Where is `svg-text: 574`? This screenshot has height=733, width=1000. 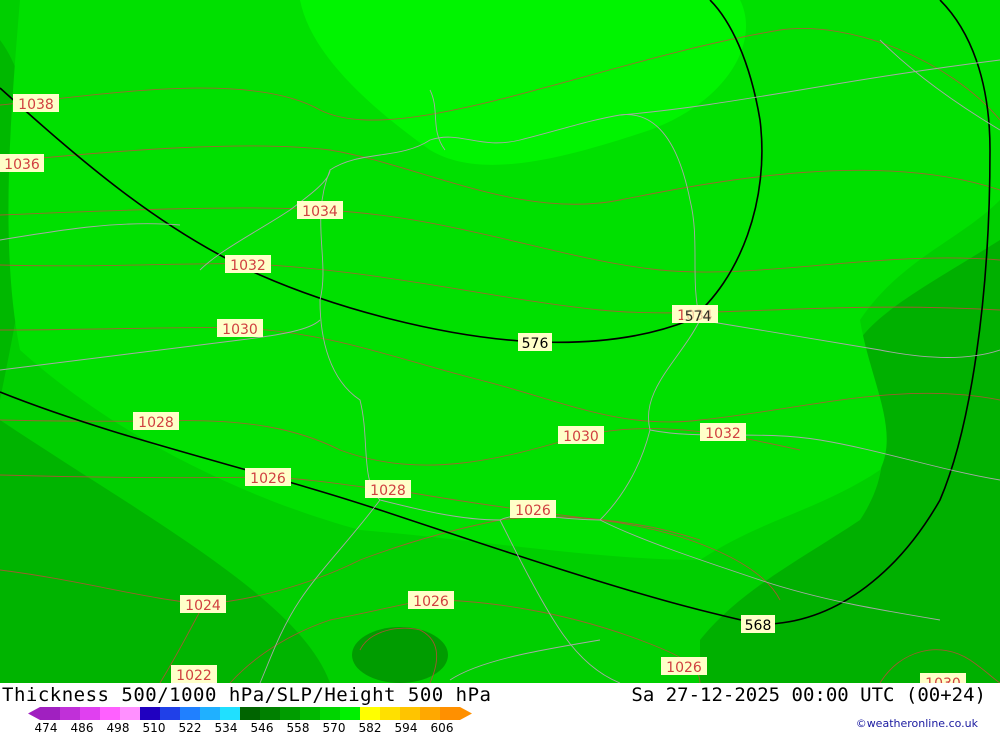 svg-text: 574 is located at coordinates (698, 317).